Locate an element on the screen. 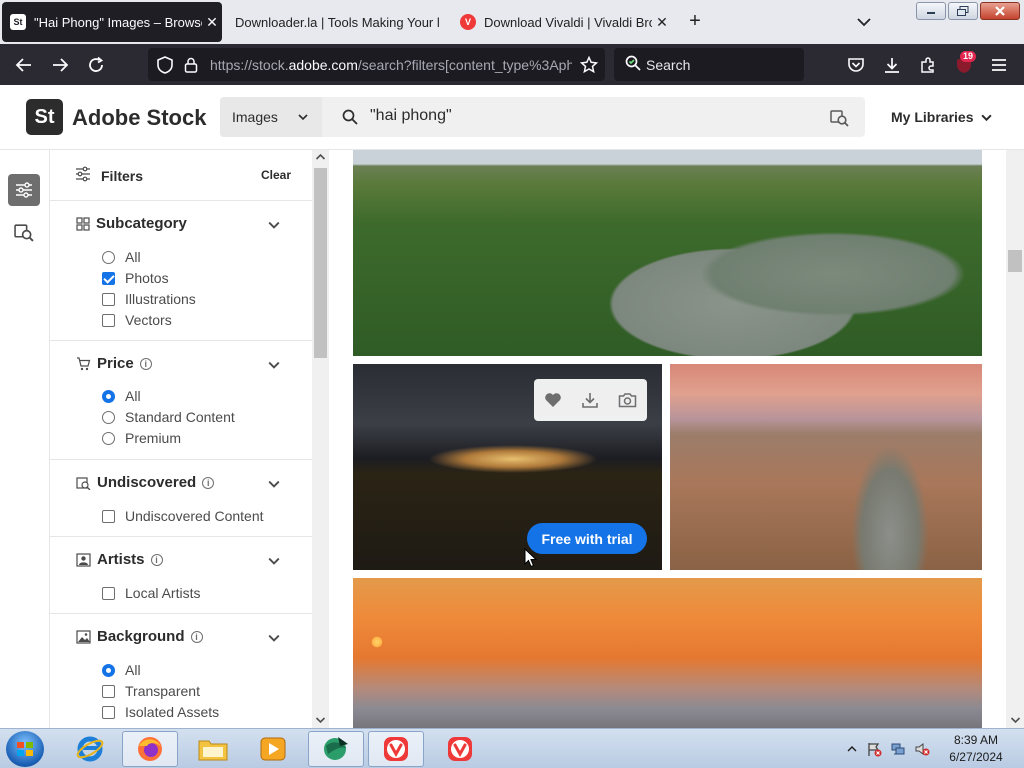 The image size is (1024, 768). system-clock: 8:39 AM 6/27/2024 is located at coordinates (976, 749).